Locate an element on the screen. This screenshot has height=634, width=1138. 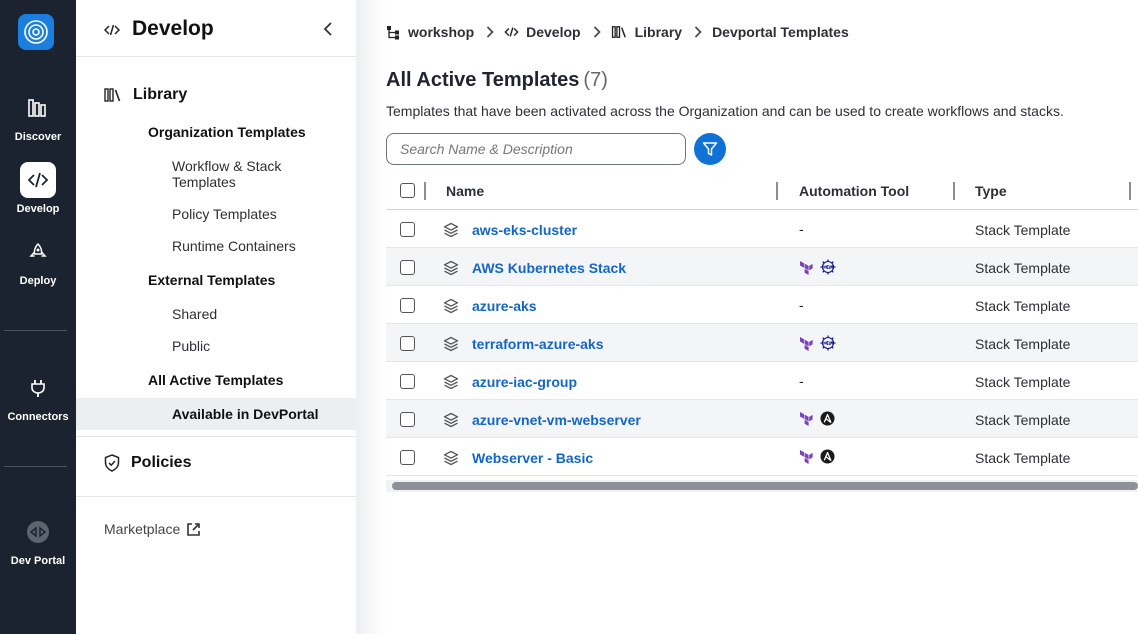
search-input is located at coordinates (536, 149).